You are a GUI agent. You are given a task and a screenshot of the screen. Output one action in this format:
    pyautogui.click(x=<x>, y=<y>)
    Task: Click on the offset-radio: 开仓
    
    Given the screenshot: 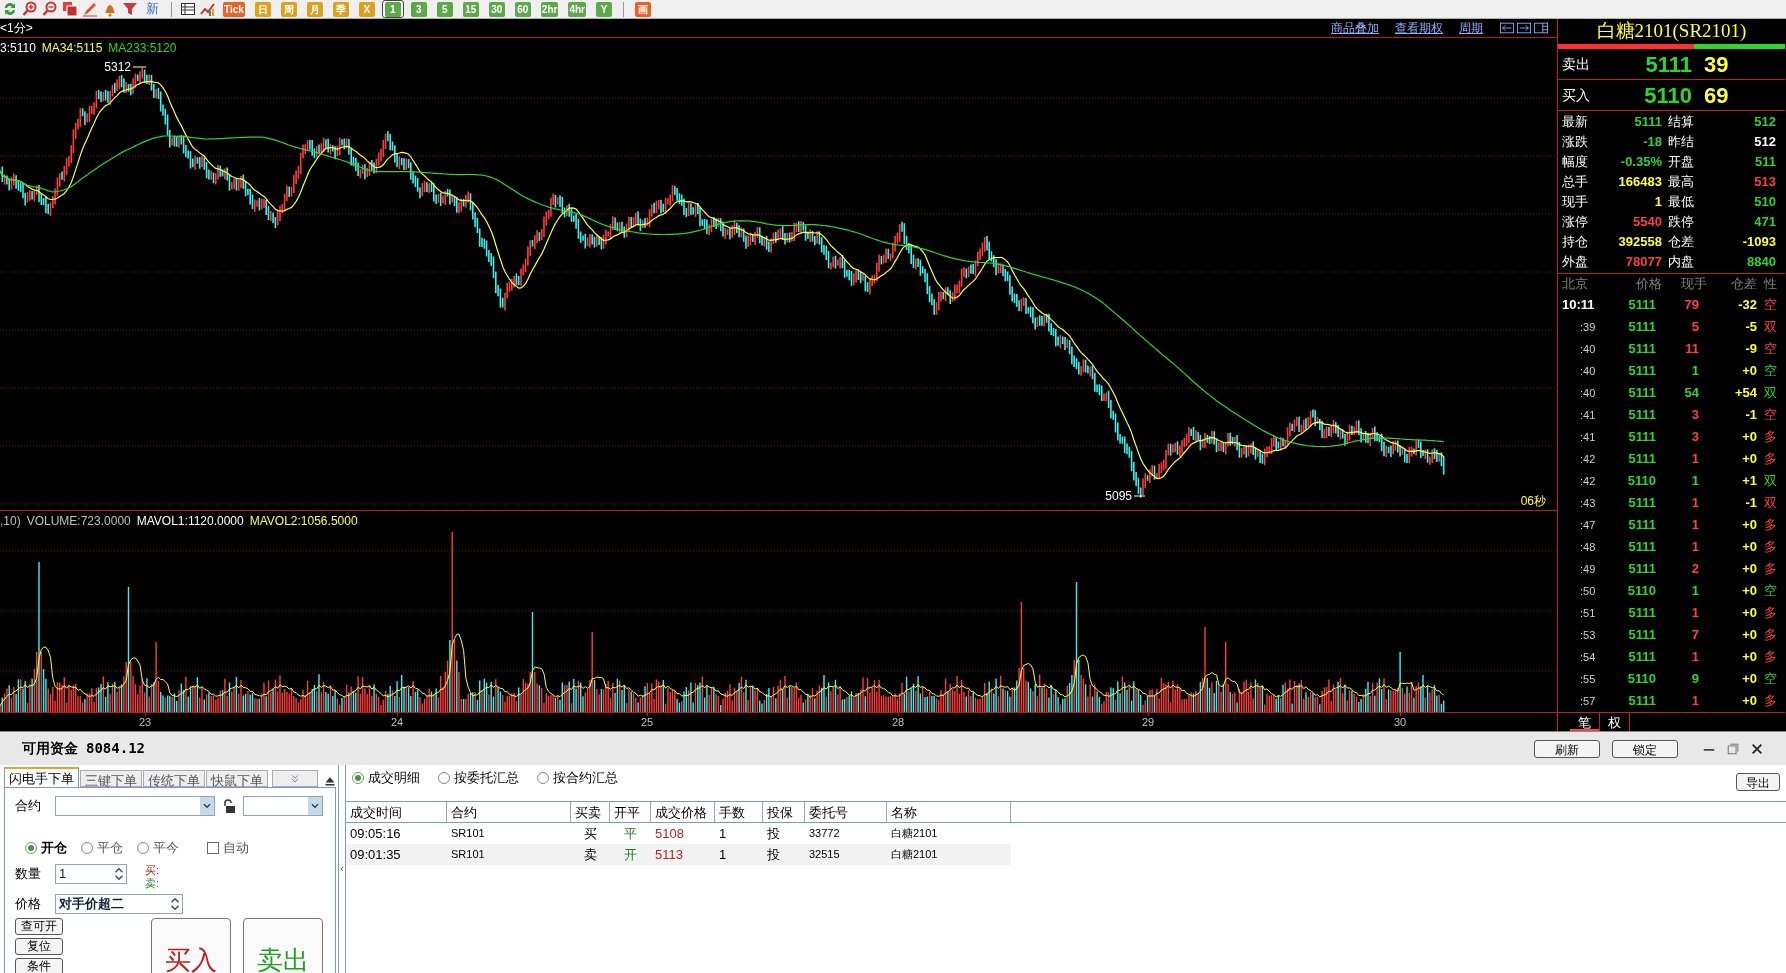 What is the action you would take?
    pyautogui.click(x=46, y=848)
    